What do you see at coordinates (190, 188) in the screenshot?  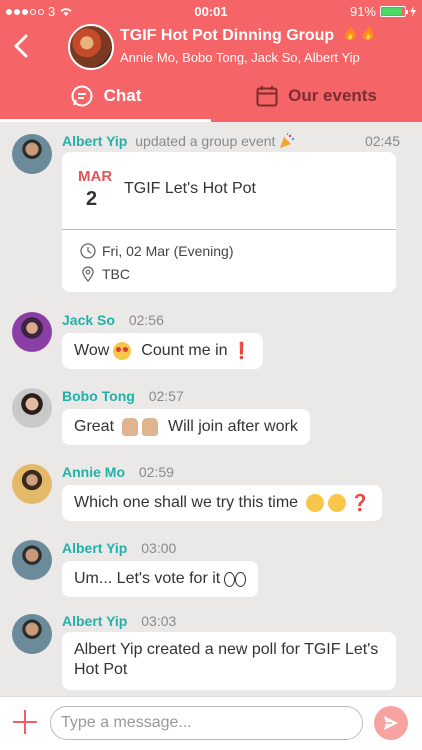 I see `event-title: TGIF Let's Hot Pot` at bounding box center [190, 188].